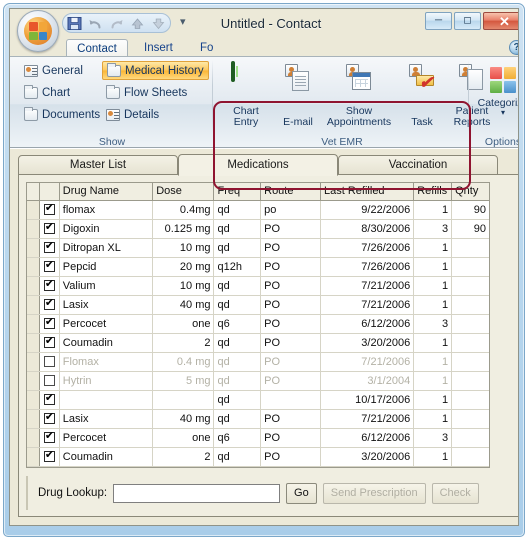 This screenshot has width=528, height=540. I want to click on cell-dose: 2, so click(183, 343).